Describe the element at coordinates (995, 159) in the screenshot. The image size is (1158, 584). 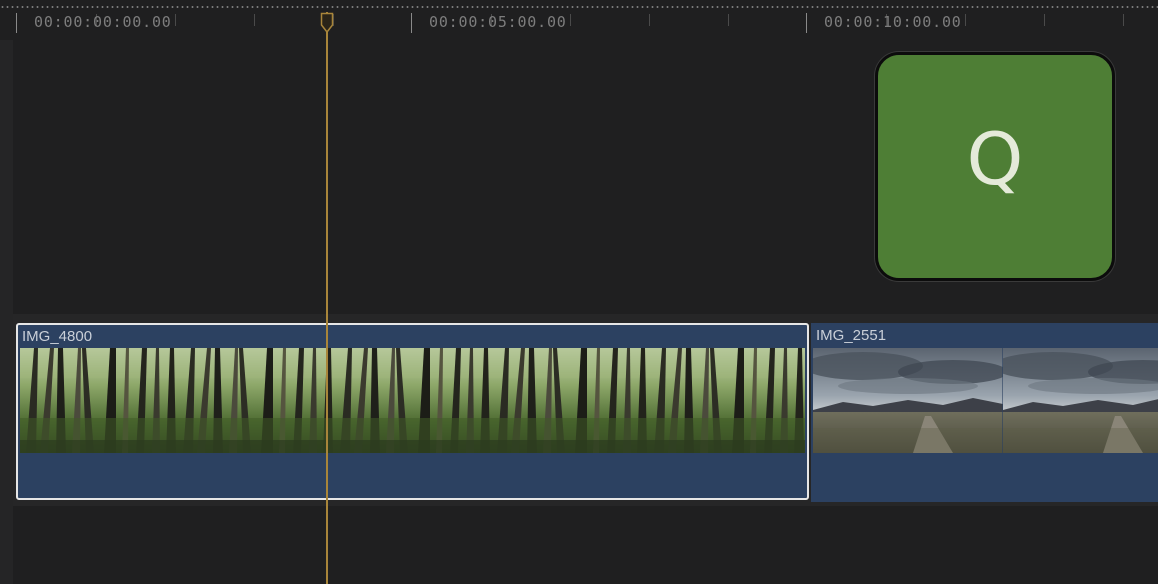
I see `keystroke-label: Q` at that location.